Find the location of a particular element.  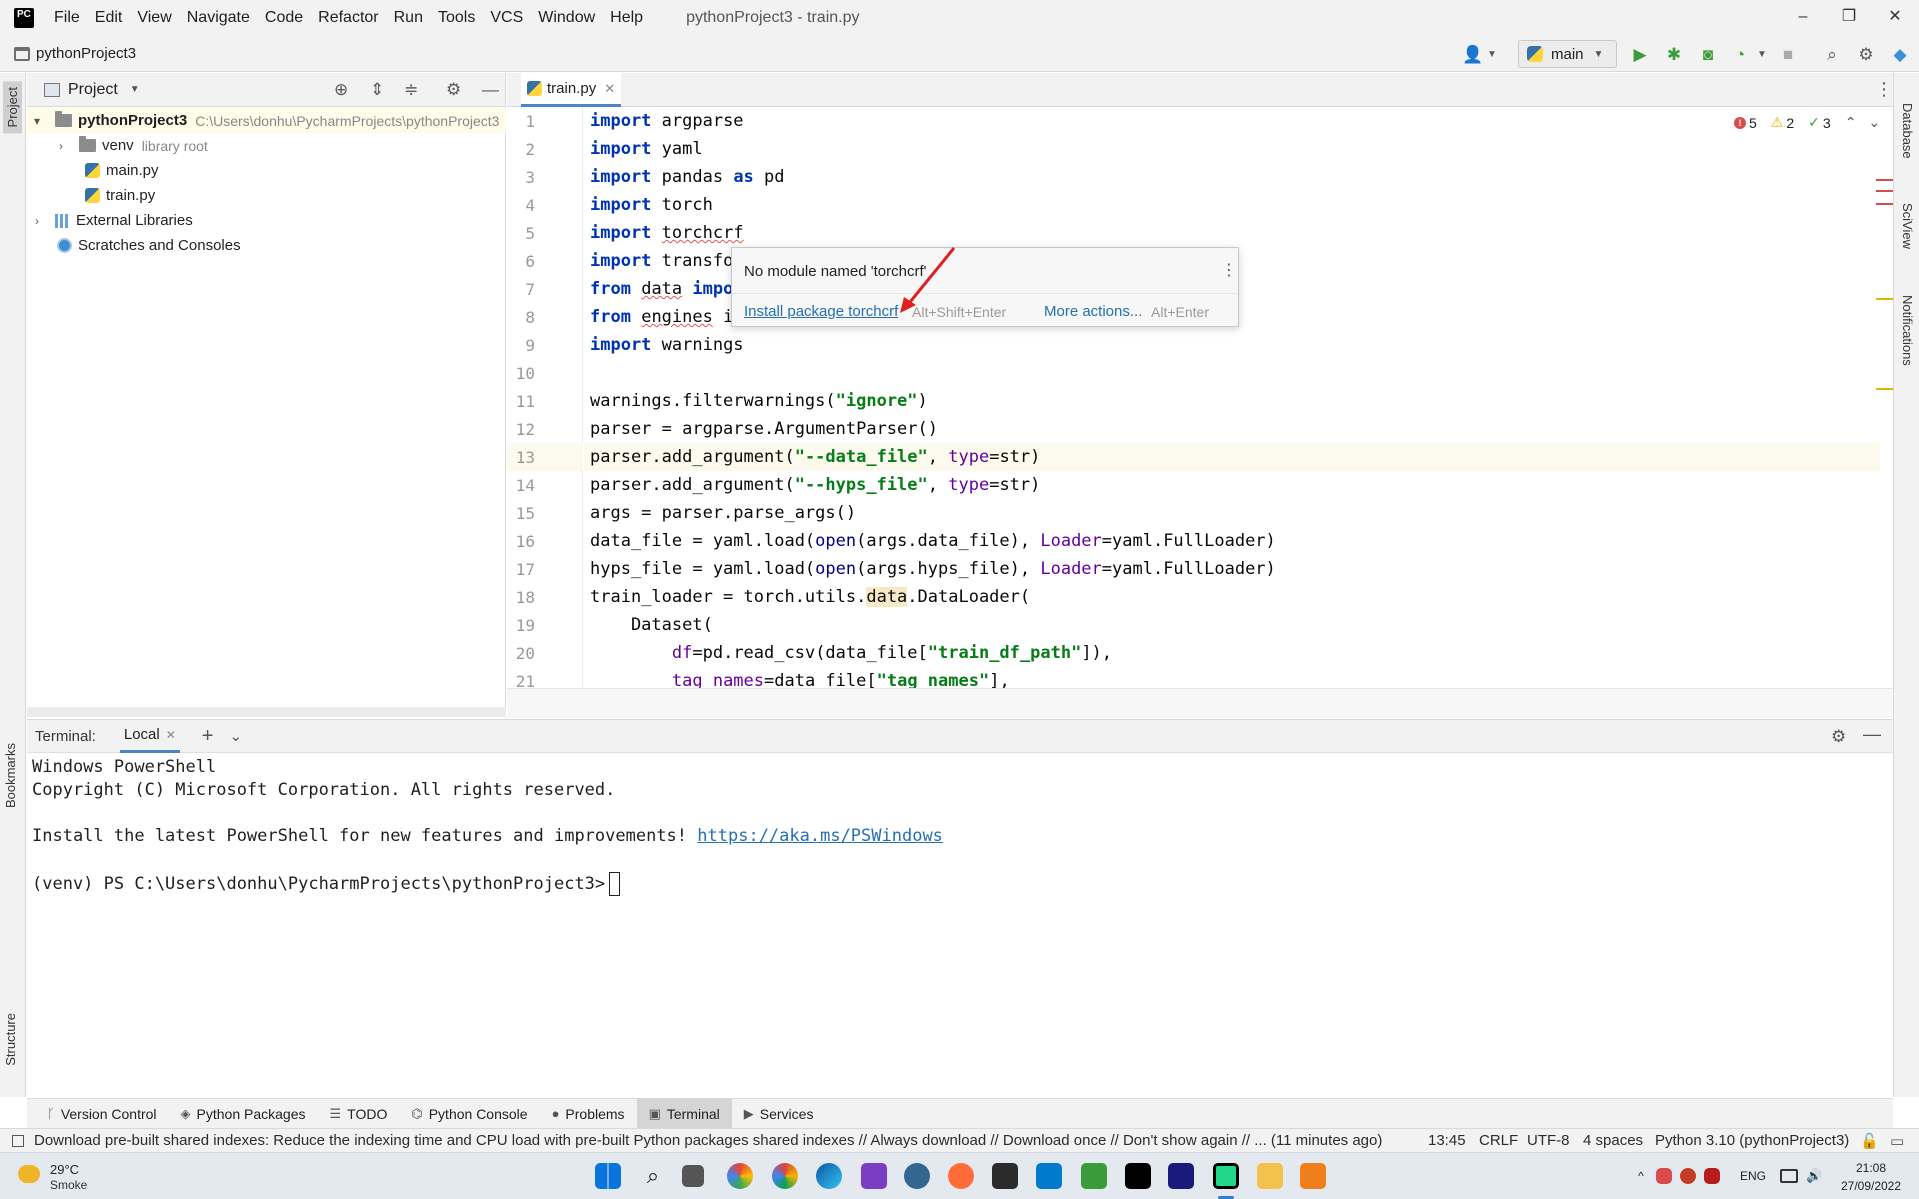

project-panel-title: Project is located at coordinates (93, 90).